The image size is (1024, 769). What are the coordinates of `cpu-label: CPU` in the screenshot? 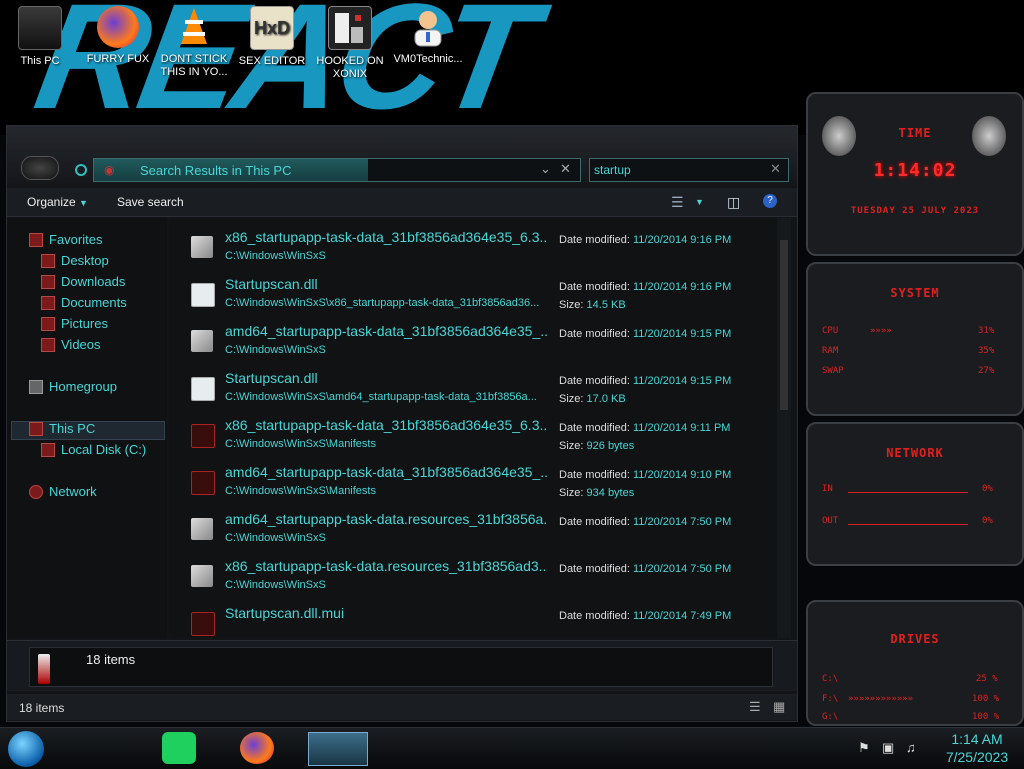 It's located at (830, 331).